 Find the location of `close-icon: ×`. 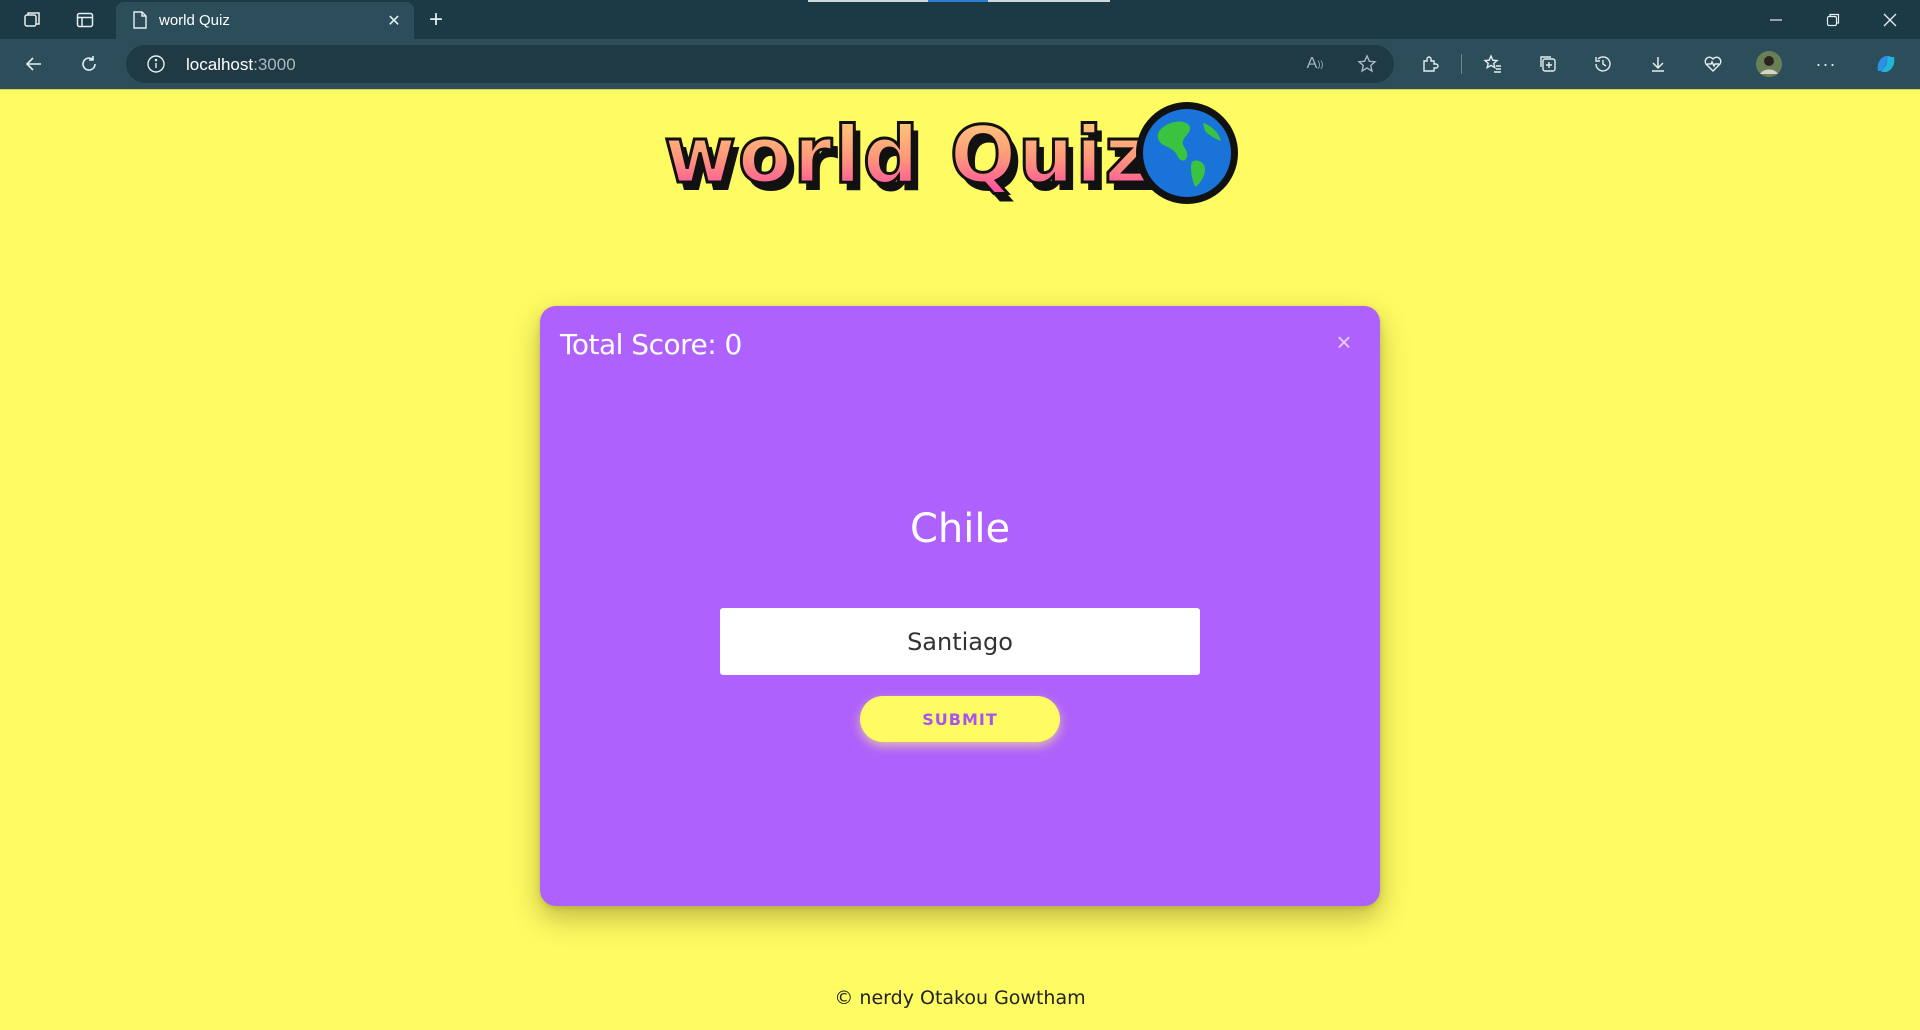

close-icon: × is located at coordinates (1344, 342).